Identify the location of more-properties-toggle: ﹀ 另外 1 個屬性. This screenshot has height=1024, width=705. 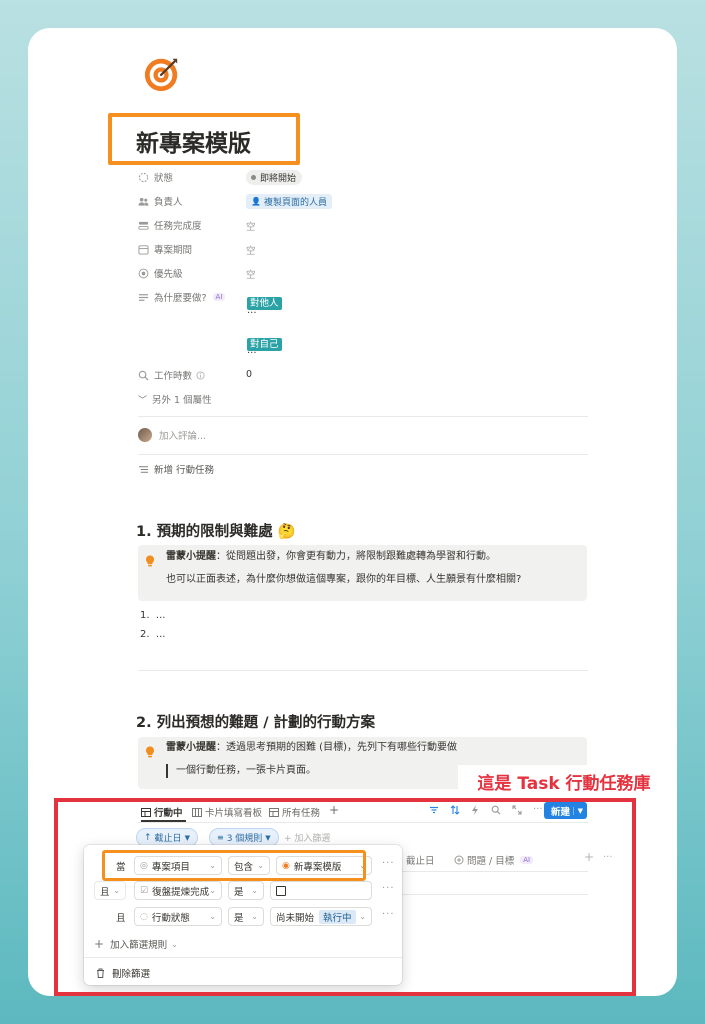
(175, 399).